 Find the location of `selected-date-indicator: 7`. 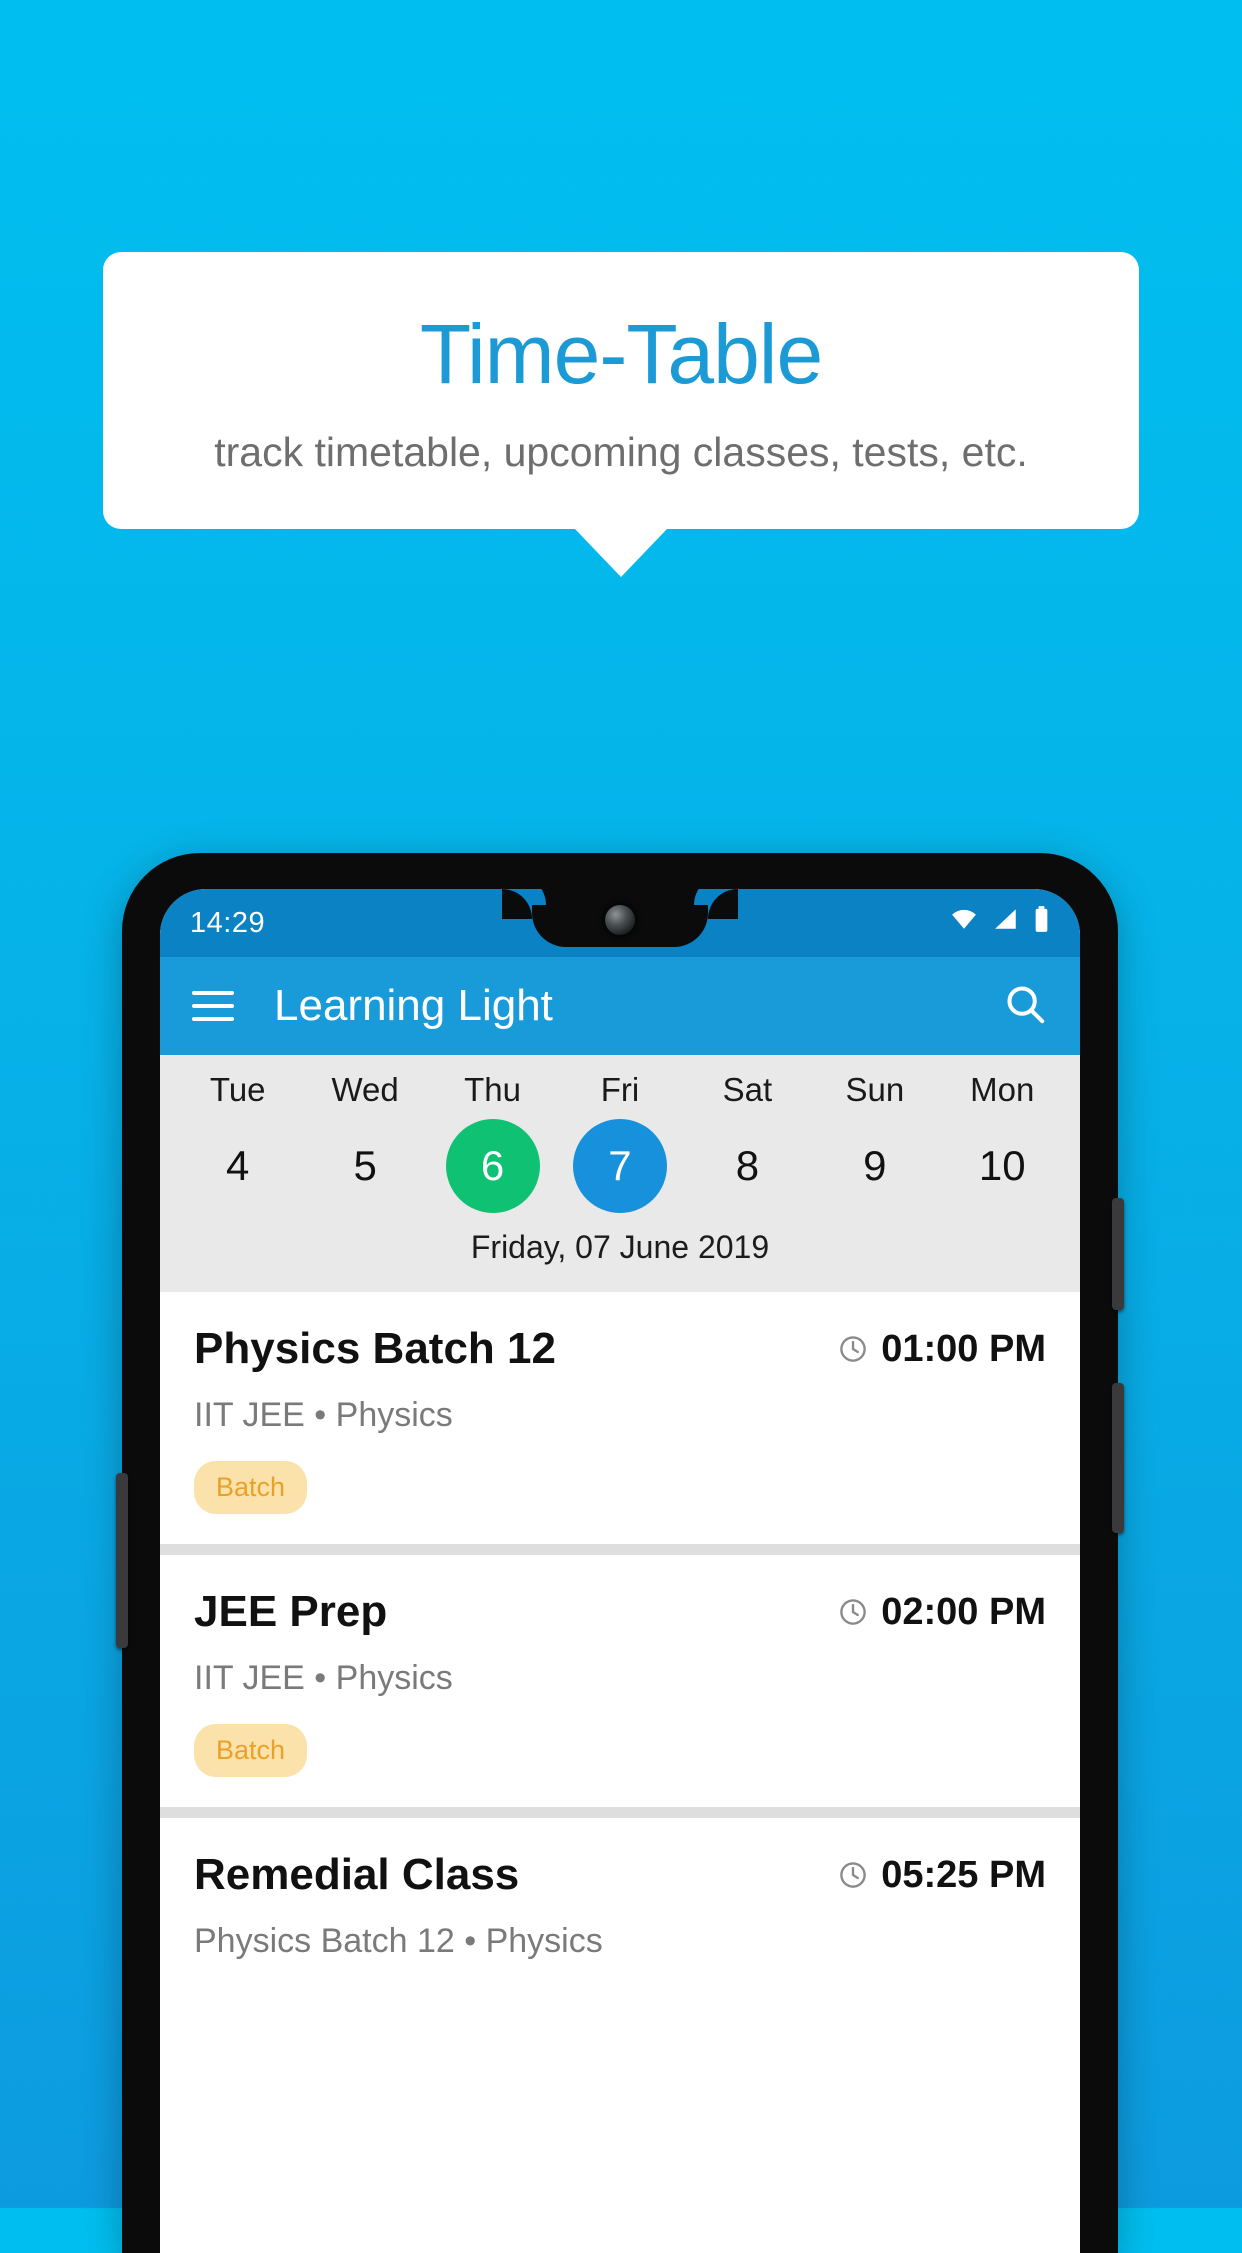

selected-date-indicator: 7 is located at coordinates (619, 1166).